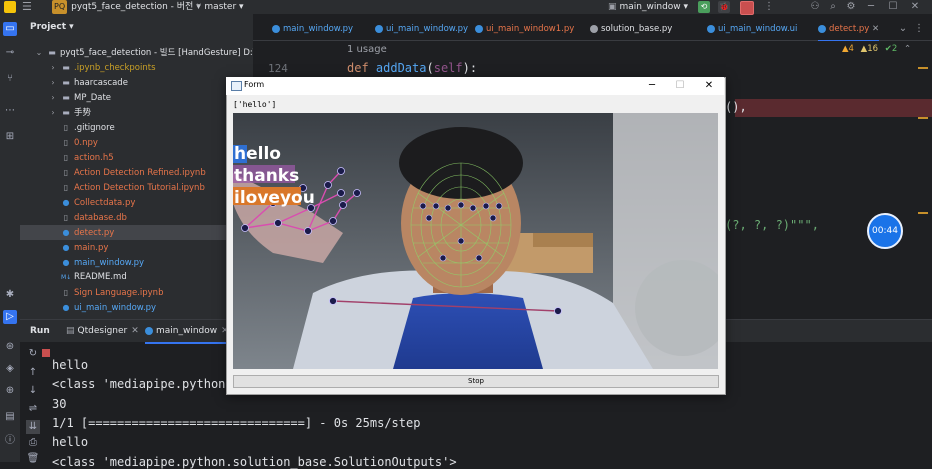  What do you see at coordinates (815, 7) in the screenshot?
I see `code-with-me-icon: ⚇` at bounding box center [815, 7].